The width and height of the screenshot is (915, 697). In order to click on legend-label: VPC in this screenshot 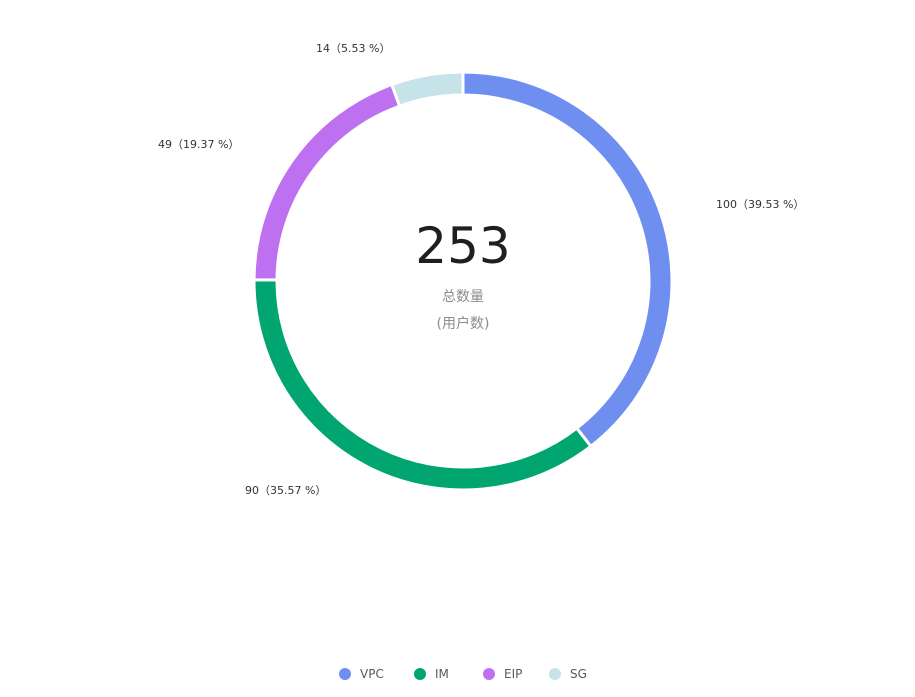, I will do `click(372, 674)`.